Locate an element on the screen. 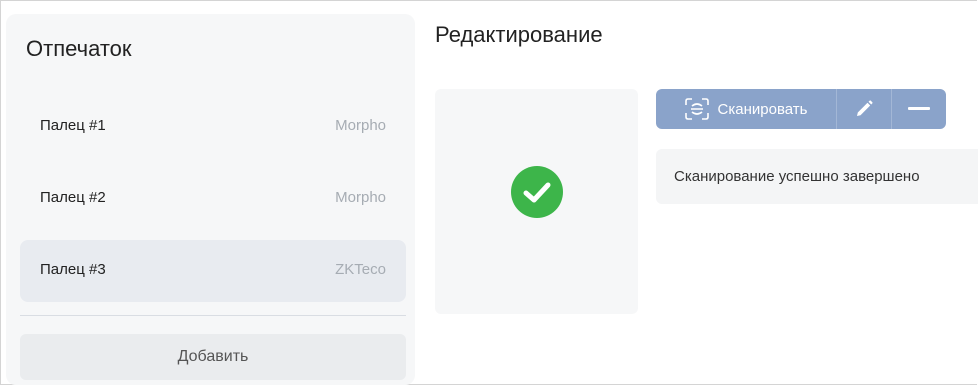 The width and height of the screenshot is (978, 385). scan-label: Сканировать is located at coordinates (762, 109).